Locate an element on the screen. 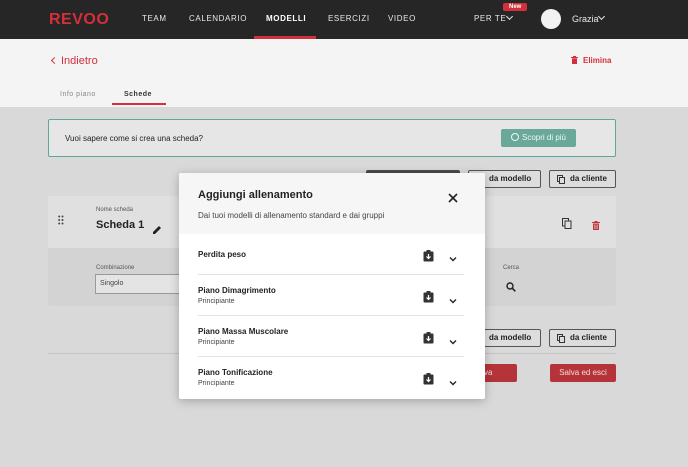  info-text: Vuoi sapere come si crea una scheda? is located at coordinates (134, 138).